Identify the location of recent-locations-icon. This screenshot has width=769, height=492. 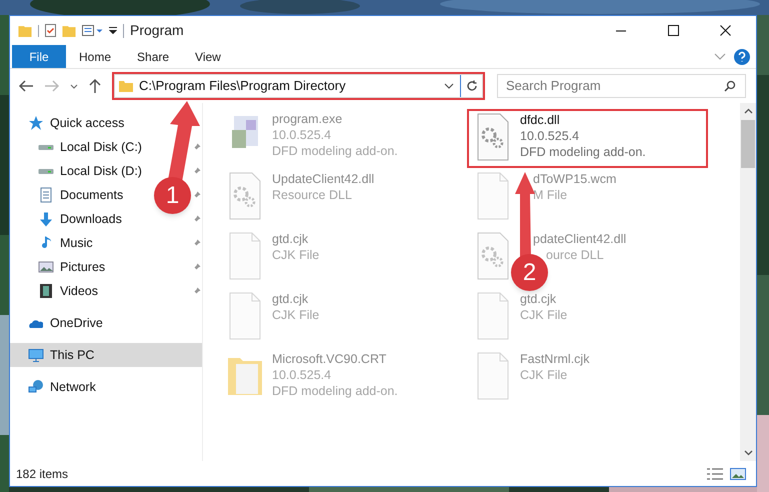
(74, 86).